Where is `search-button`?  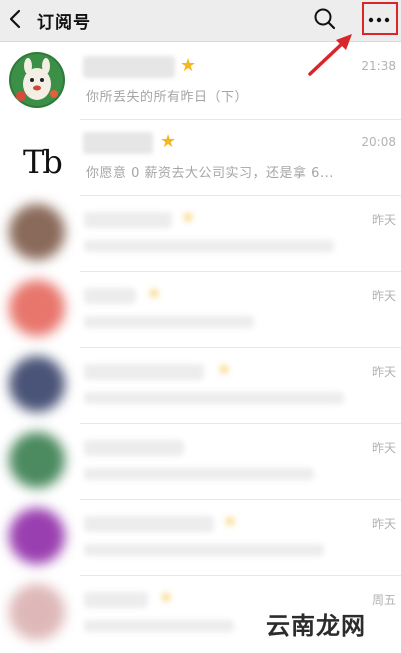 search-button is located at coordinates (325, 19).